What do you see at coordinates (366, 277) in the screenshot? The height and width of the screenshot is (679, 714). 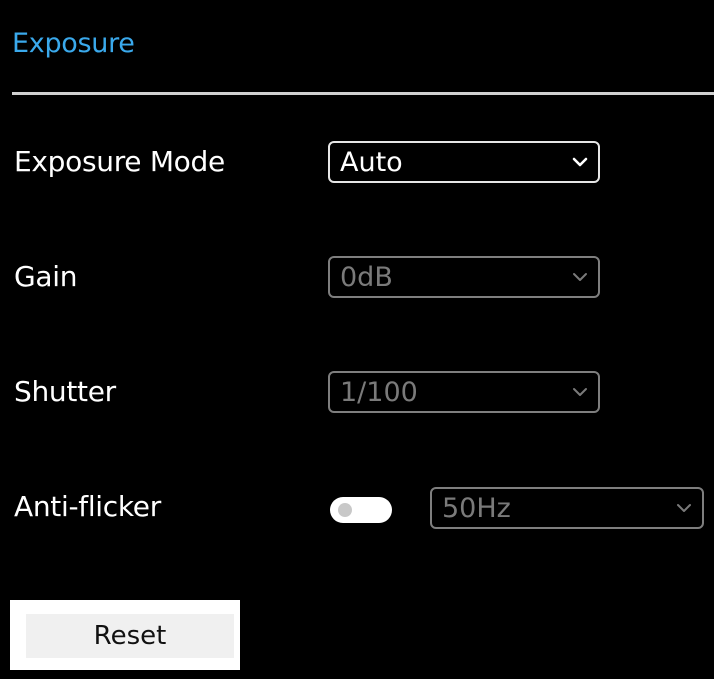 I see `gain-value: 0dB` at bounding box center [366, 277].